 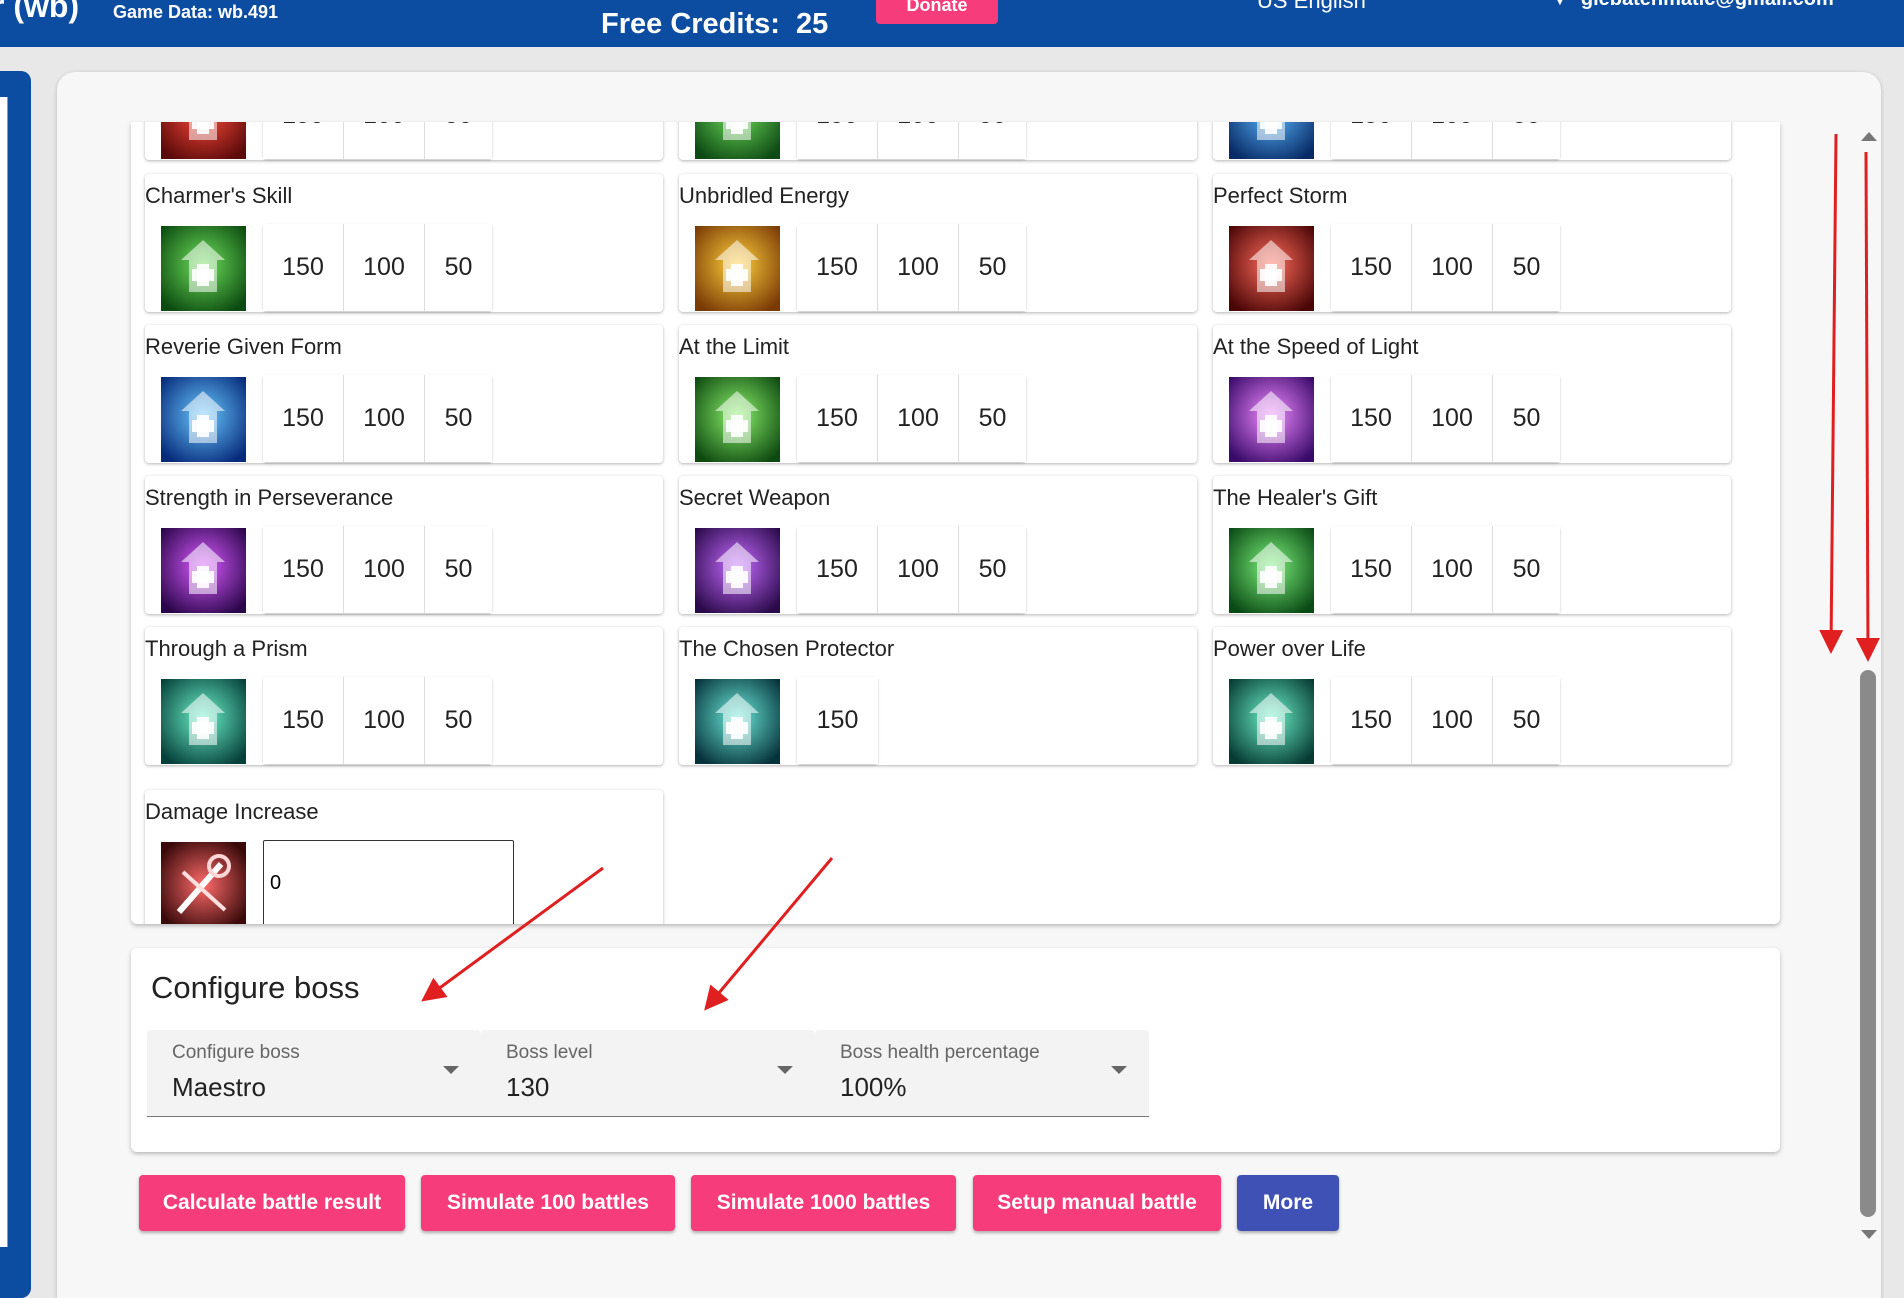 What do you see at coordinates (528, 1087) in the screenshot?
I see `boss-level-value: 130` at bounding box center [528, 1087].